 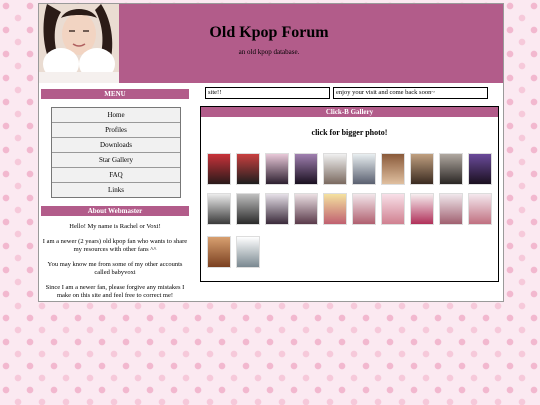 I want to click on site-subtitle: an old kpop database., so click(x=269, y=52).